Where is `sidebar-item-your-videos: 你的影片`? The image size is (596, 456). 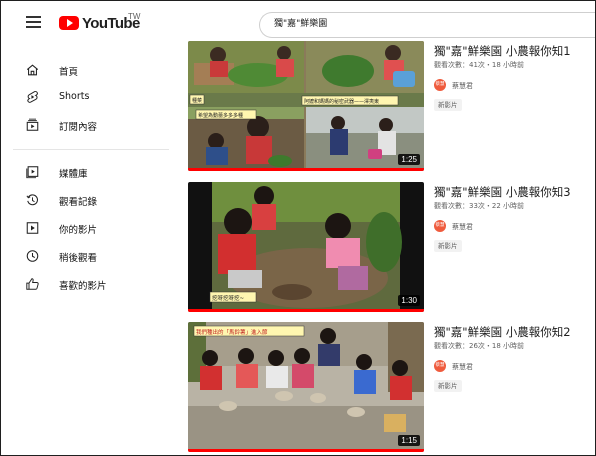
sidebar-item-your-videos: 你的影片 is located at coordinates (87, 228).